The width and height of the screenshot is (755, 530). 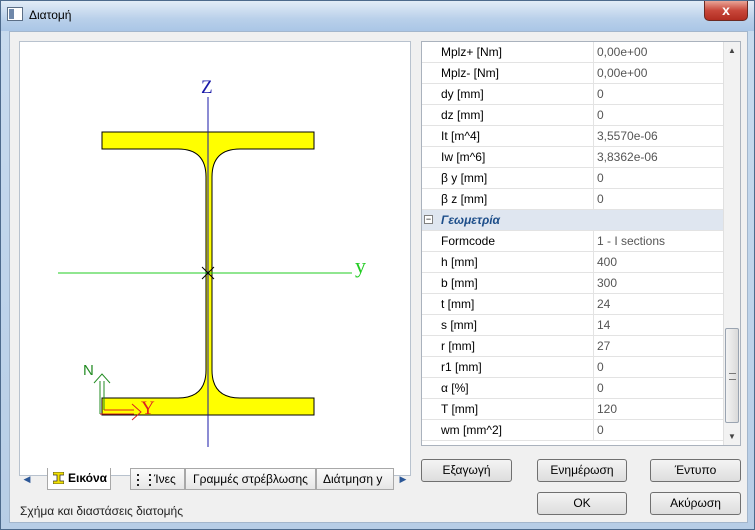 I want to click on y-axis-label: y, so click(x=360, y=265).